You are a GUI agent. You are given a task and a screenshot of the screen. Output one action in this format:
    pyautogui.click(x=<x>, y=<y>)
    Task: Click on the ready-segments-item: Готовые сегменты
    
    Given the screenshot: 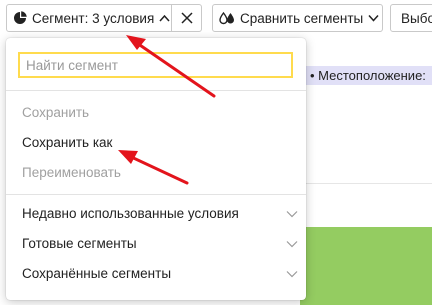 What is the action you would take?
    pyautogui.click(x=160, y=243)
    